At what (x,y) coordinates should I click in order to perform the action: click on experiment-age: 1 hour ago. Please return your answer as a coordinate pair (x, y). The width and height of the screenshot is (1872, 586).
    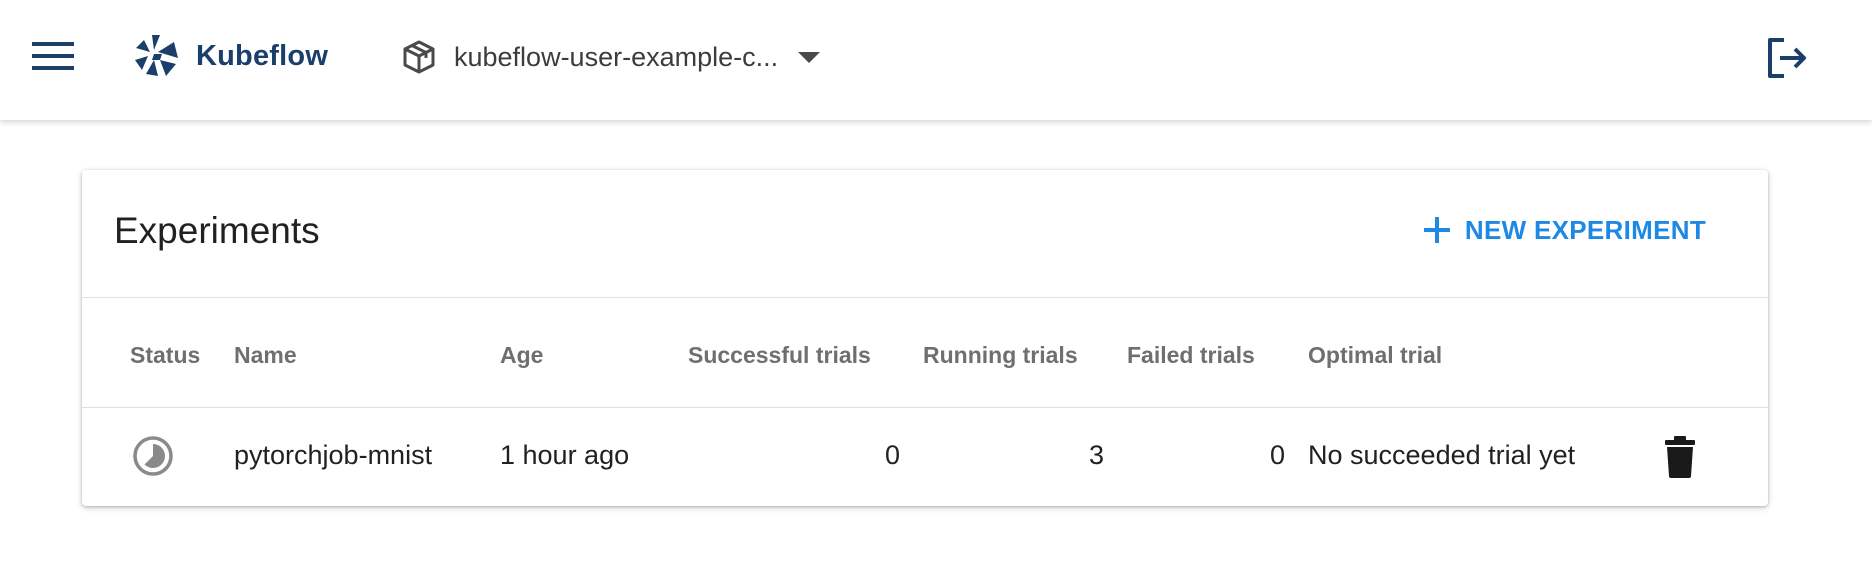
    Looking at the image, I should click on (565, 455).